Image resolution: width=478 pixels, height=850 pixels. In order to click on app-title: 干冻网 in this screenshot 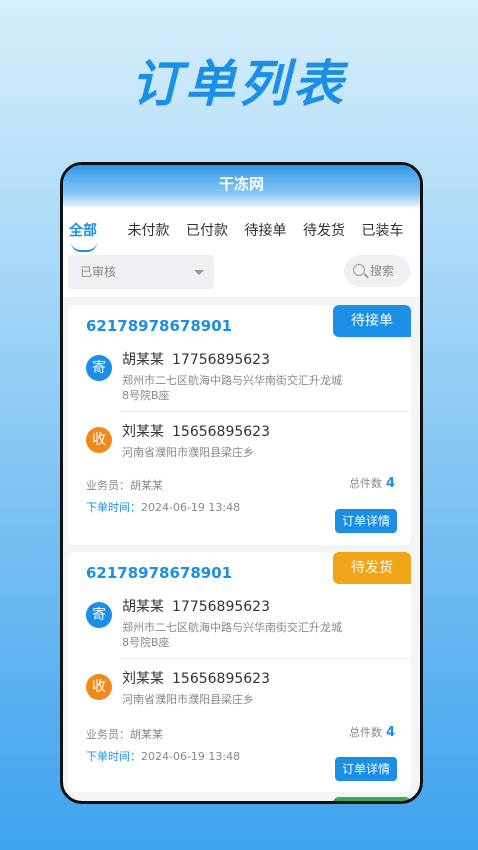, I will do `click(241, 186)`.